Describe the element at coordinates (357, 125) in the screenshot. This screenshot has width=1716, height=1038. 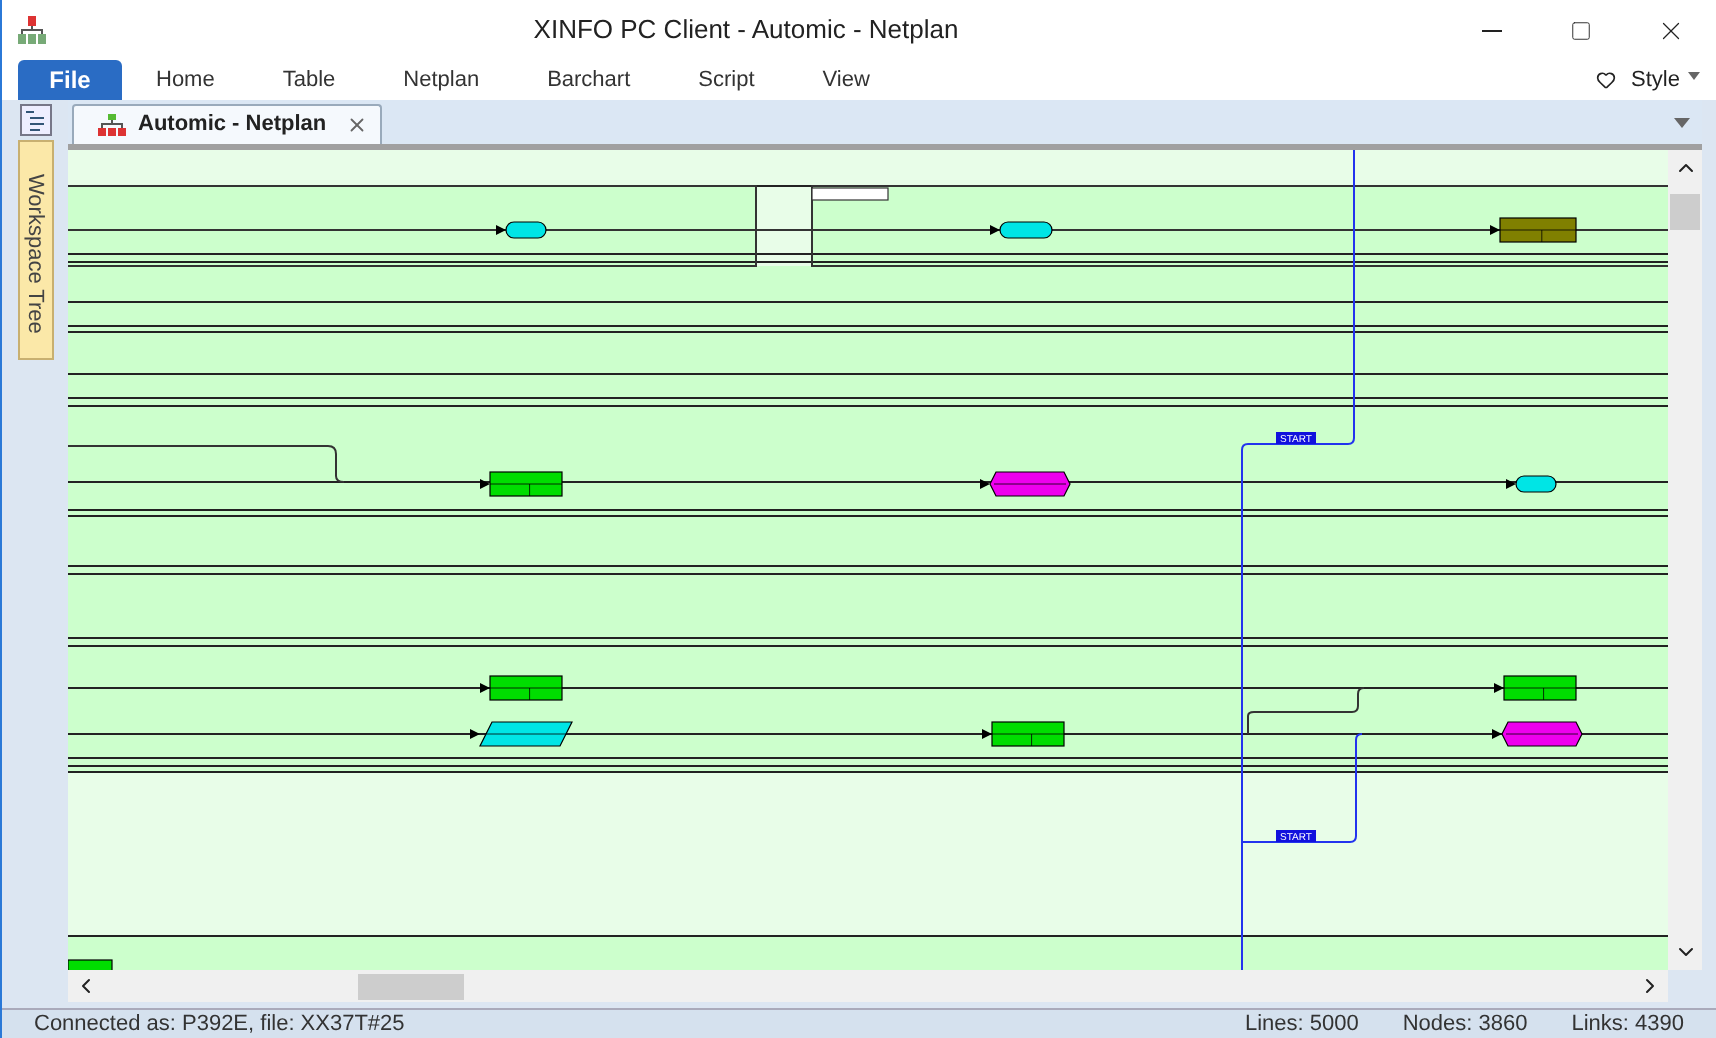
I see `close-tab-icon` at that location.